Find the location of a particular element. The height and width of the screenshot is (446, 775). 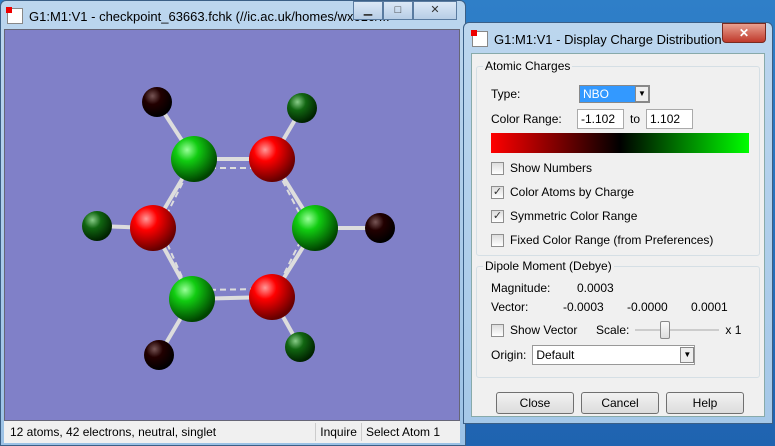

range-max-input: 1.102 is located at coordinates (670, 119).